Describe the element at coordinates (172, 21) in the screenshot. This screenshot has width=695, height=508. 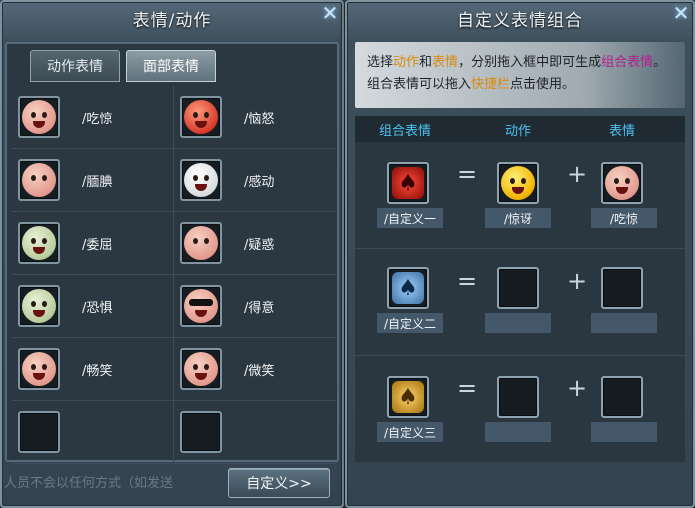
I see `panel-title: 表情/动作` at that location.